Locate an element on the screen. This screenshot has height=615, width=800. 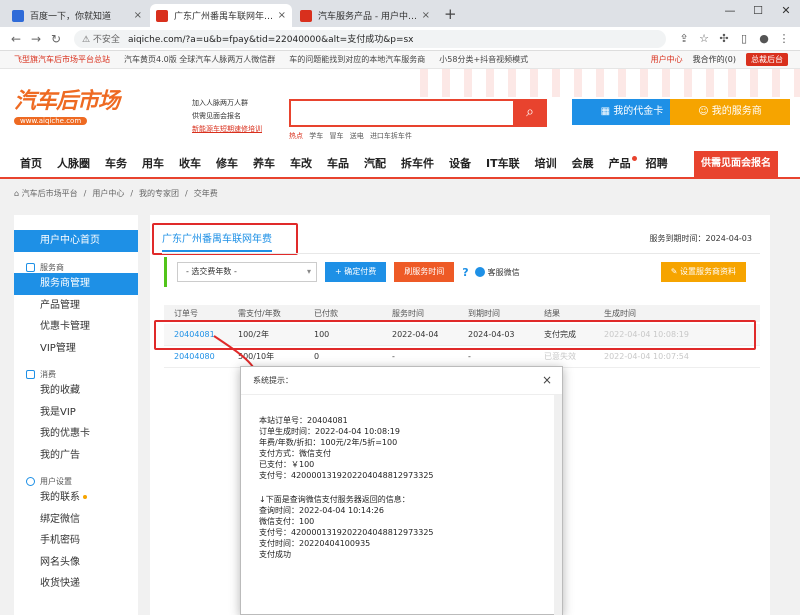
browser-tab: 汽车服务产品 - 用户中心 - 汽车后市场 × is located at coordinates (365, 15).